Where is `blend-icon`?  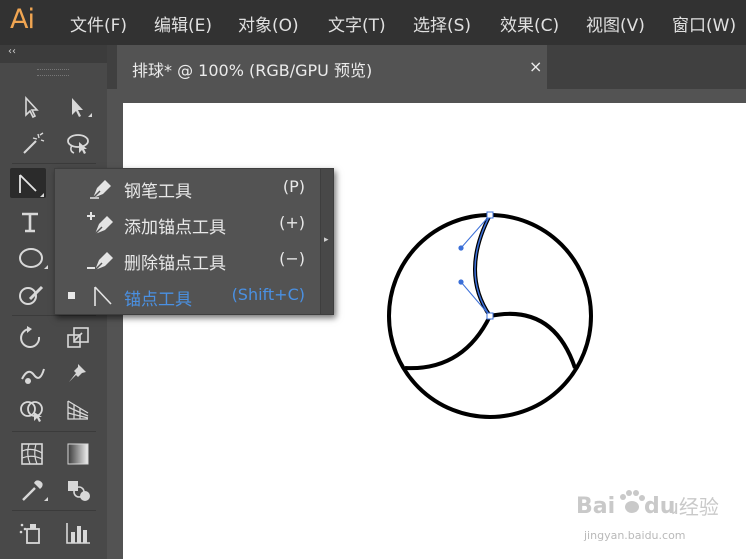
blend-icon is located at coordinates (79, 491).